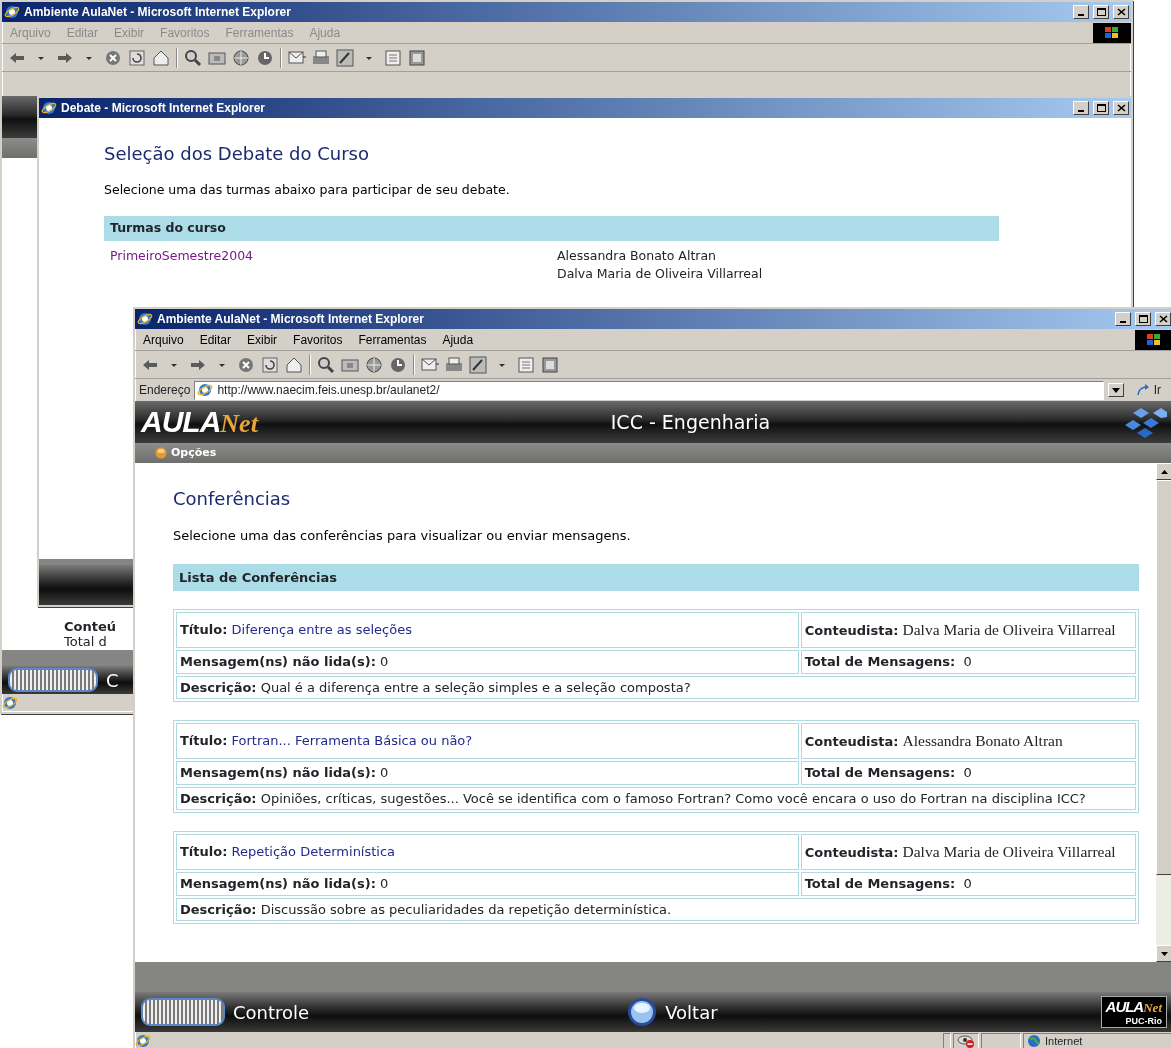  I want to click on control-button: C, so click(63, 680).